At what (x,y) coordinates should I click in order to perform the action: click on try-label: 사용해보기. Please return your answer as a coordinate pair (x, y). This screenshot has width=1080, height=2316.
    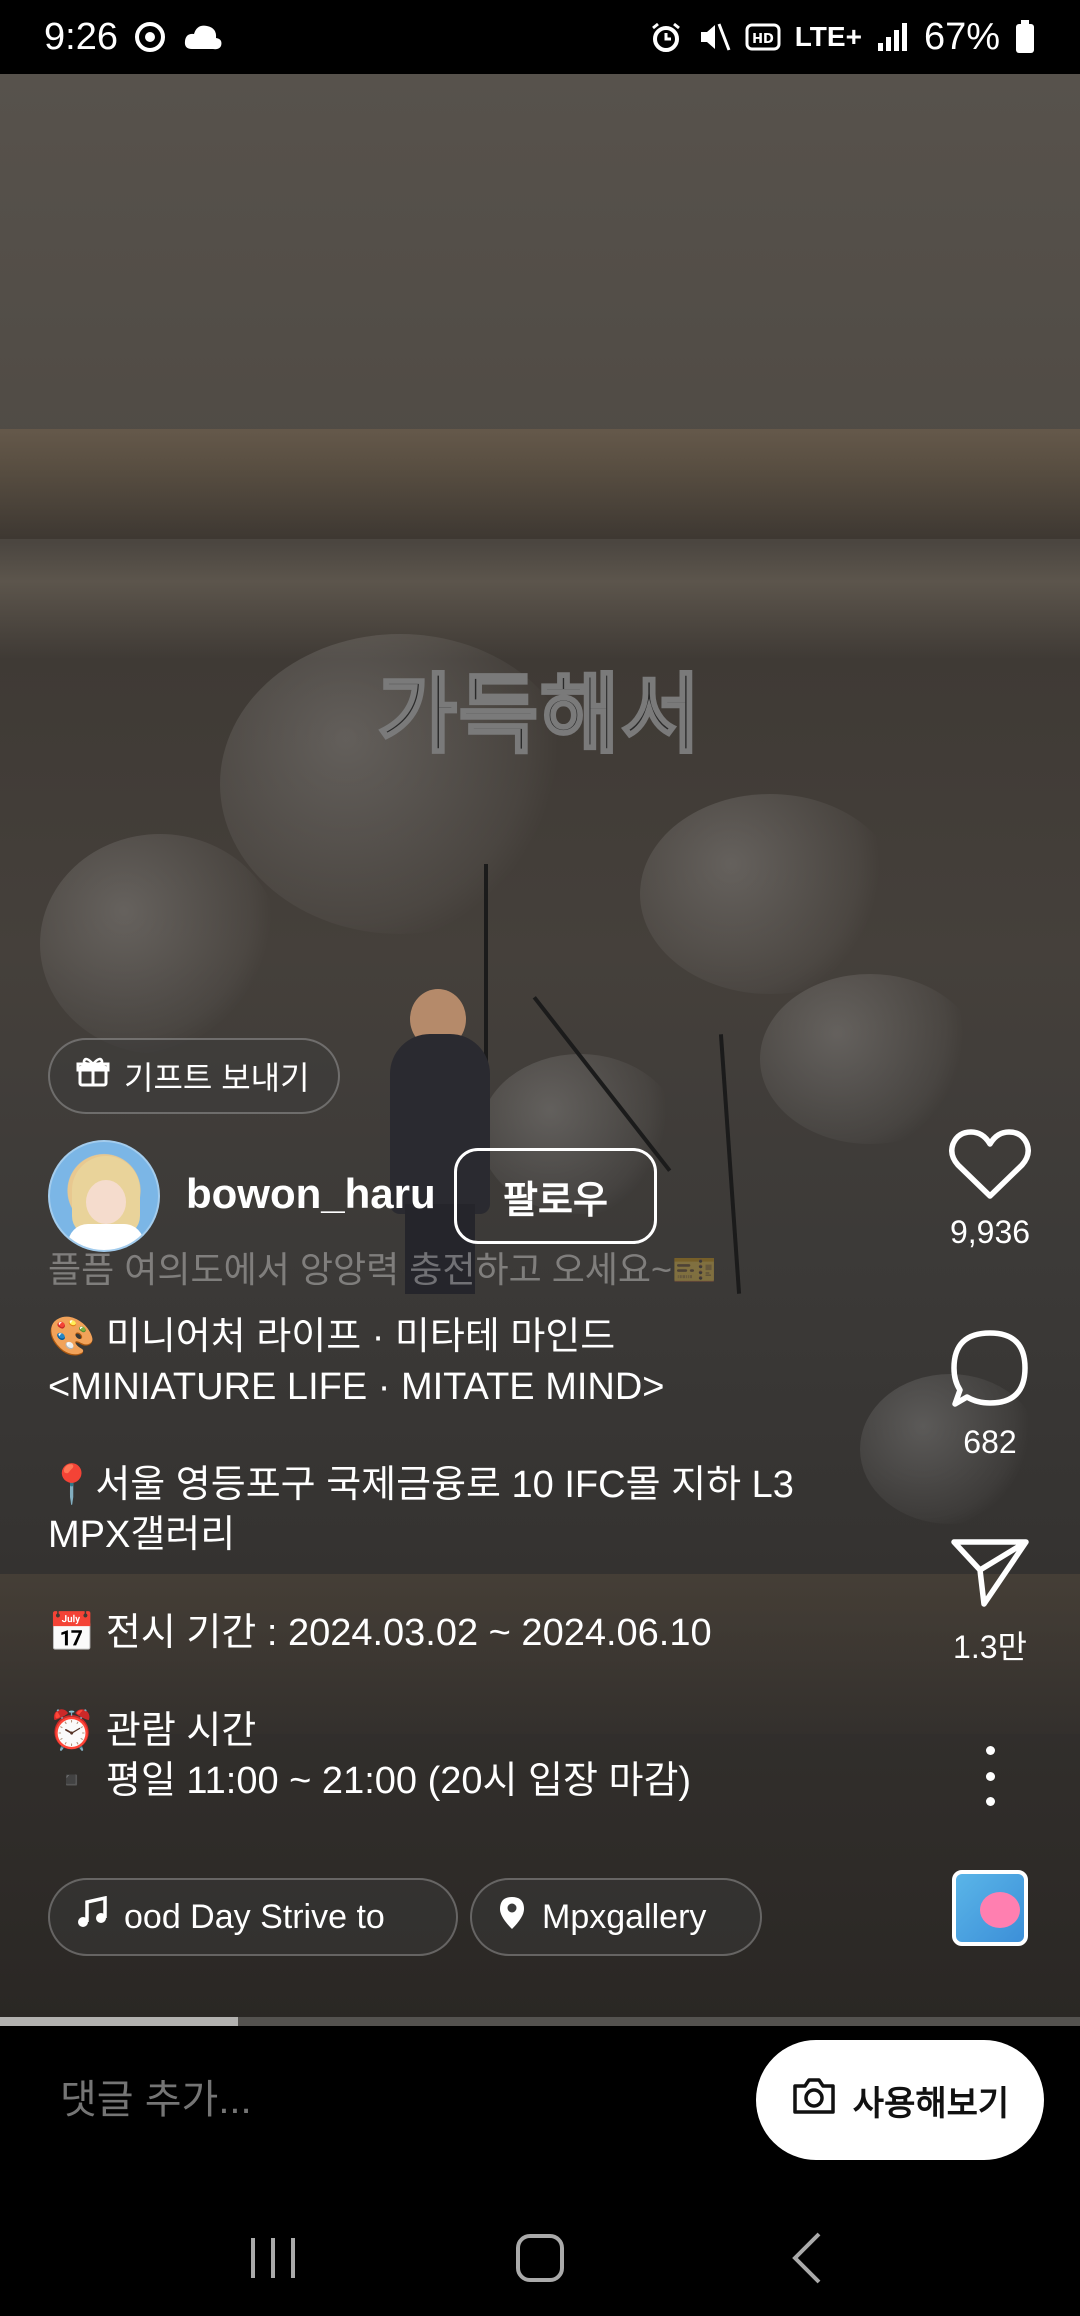
    Looking at the image, I should click on (931, 2103).